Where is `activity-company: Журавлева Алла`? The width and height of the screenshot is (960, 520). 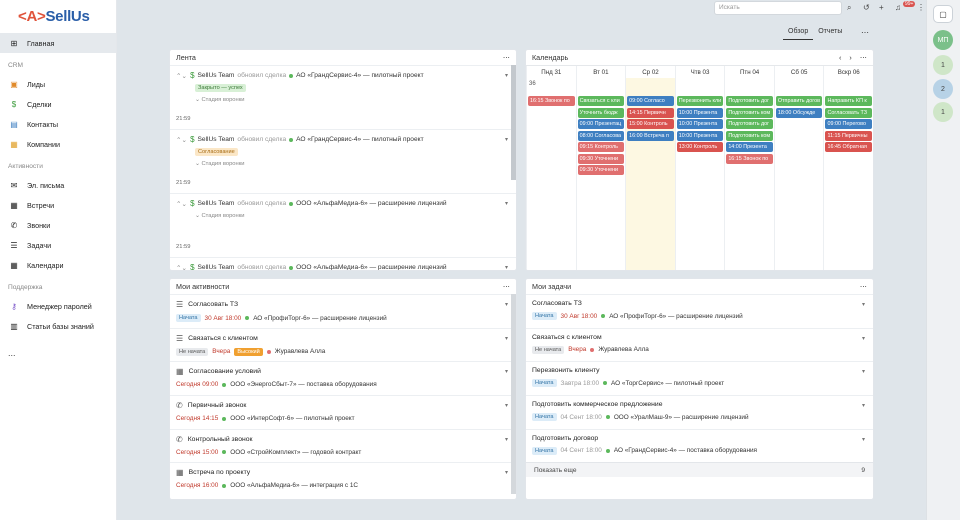
activity-company: Журавлева Алла is located at coordinates (300, 351).